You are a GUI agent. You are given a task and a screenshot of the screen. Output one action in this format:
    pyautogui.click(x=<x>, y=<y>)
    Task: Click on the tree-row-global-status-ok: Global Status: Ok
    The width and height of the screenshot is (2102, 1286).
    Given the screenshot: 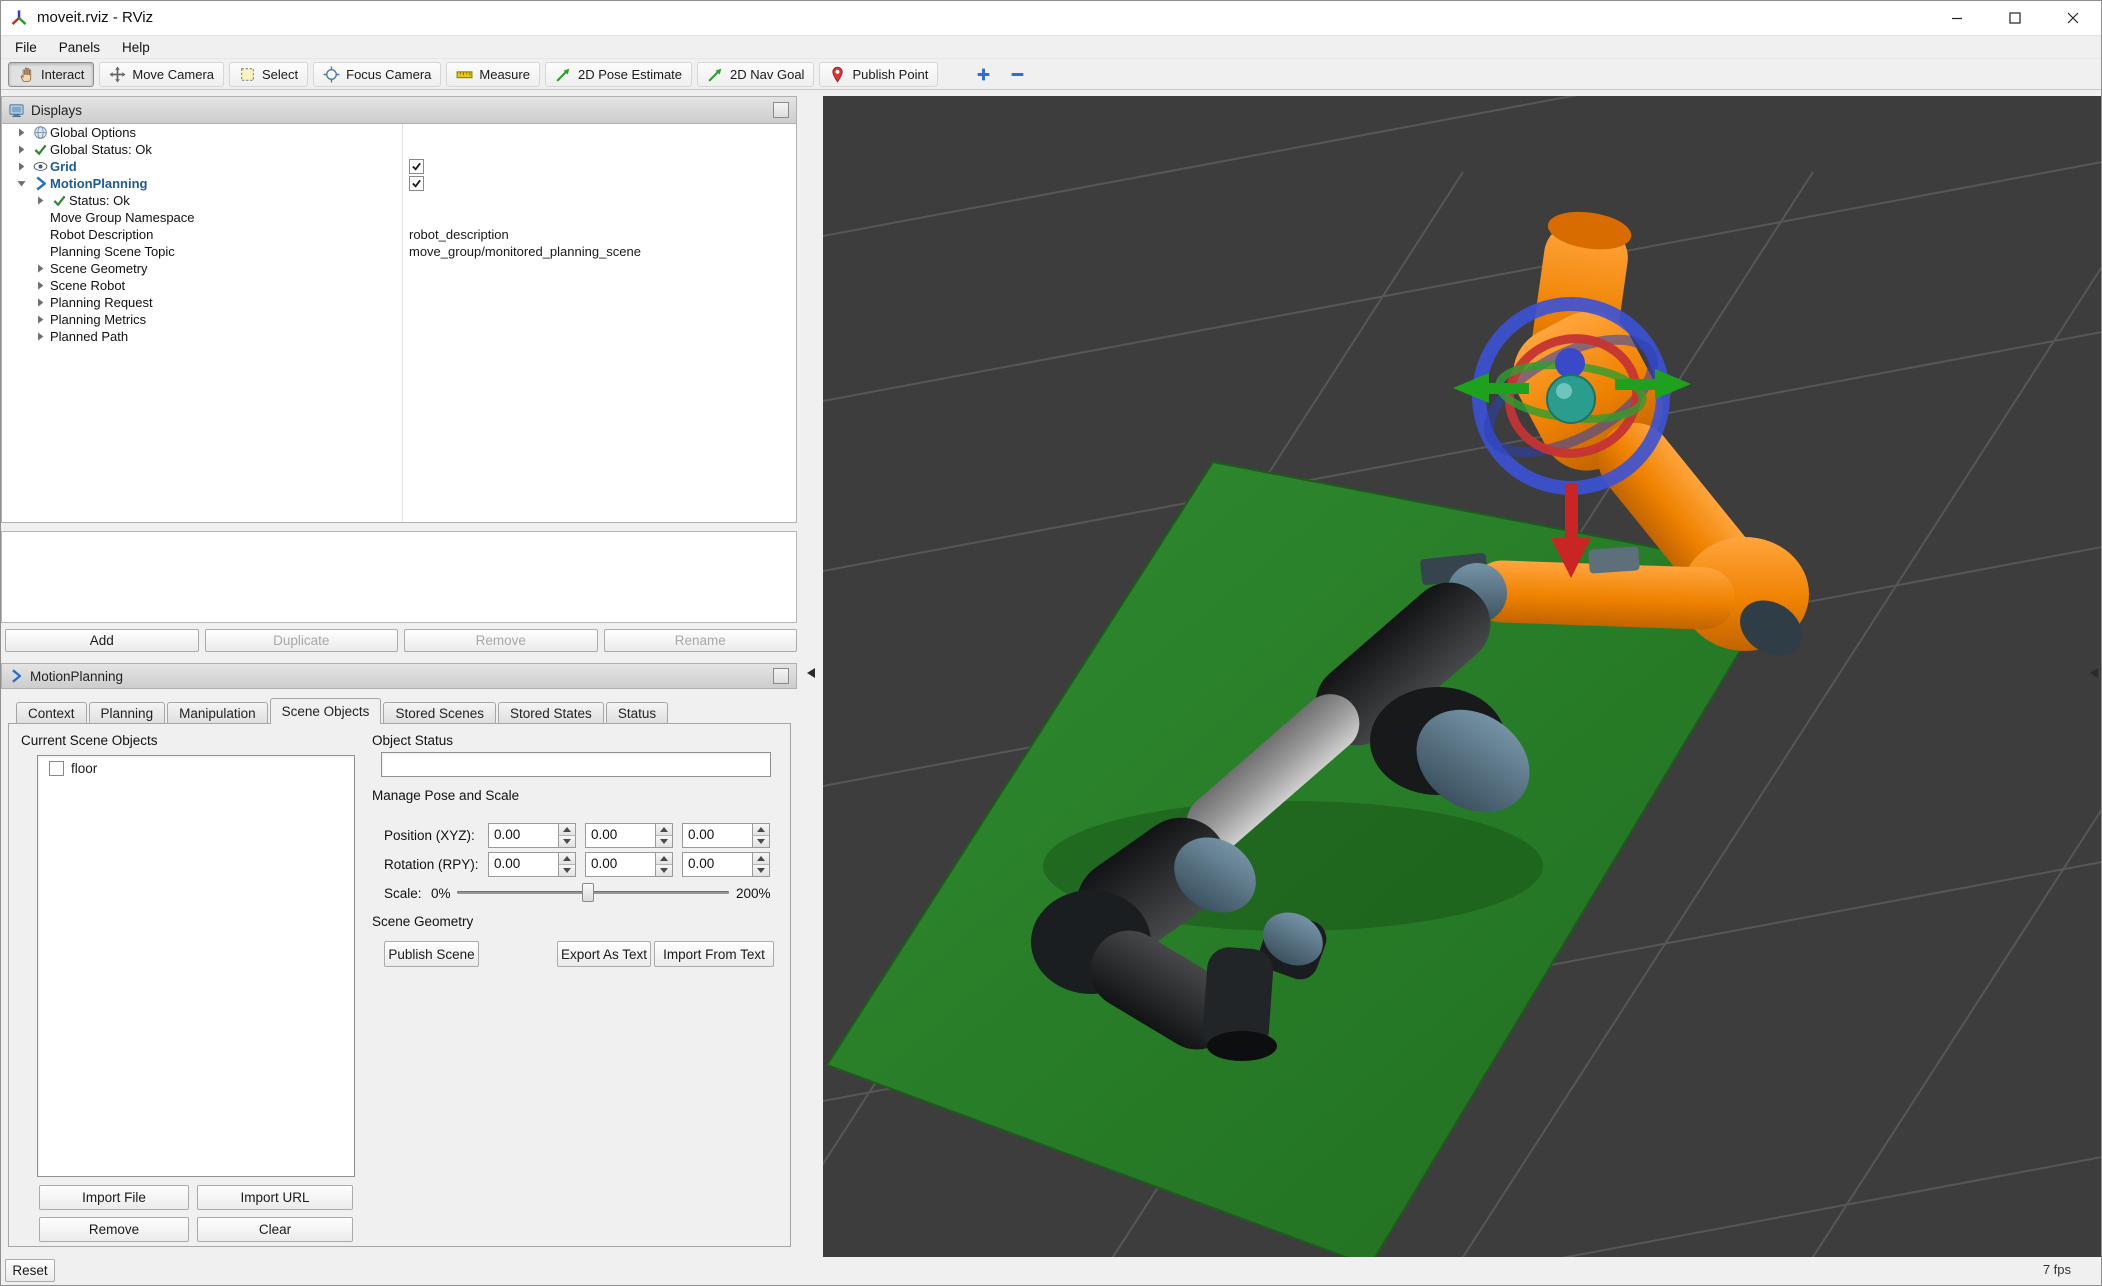 What is the action you would take?
    pyautogui.click(x=399, y=149)
    